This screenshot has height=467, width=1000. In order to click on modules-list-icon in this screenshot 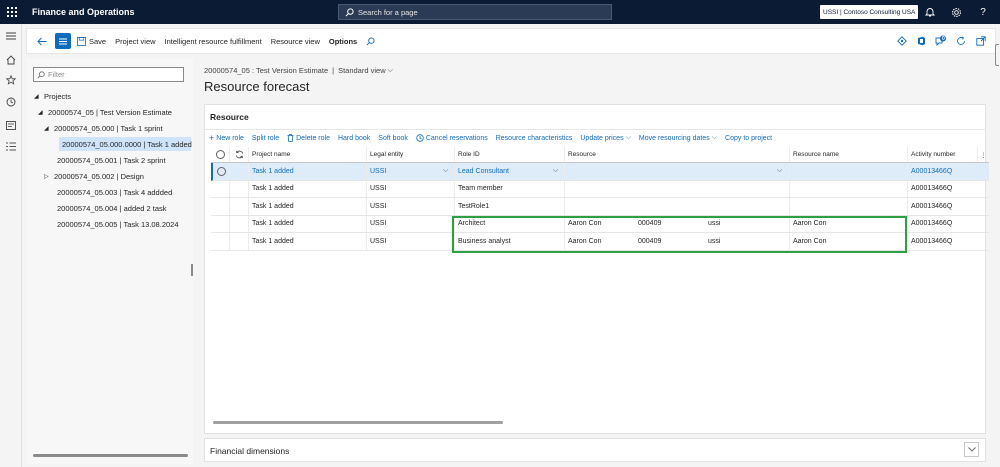, I will do `click(11, 146)`.